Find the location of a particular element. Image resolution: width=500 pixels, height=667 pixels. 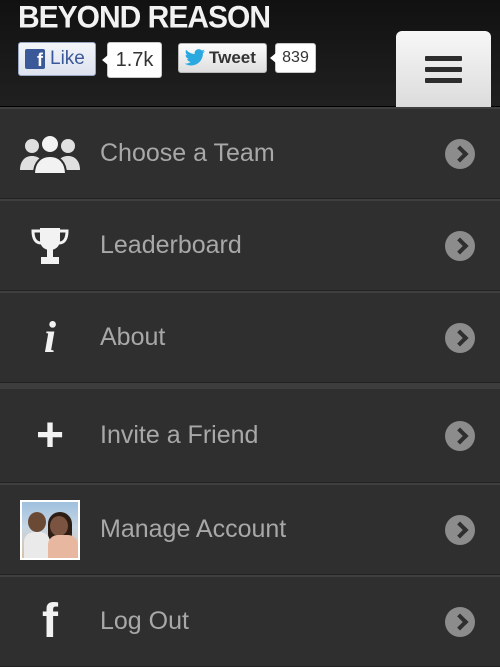

facebook-like-label: Like is located at coordinates (67, 58).